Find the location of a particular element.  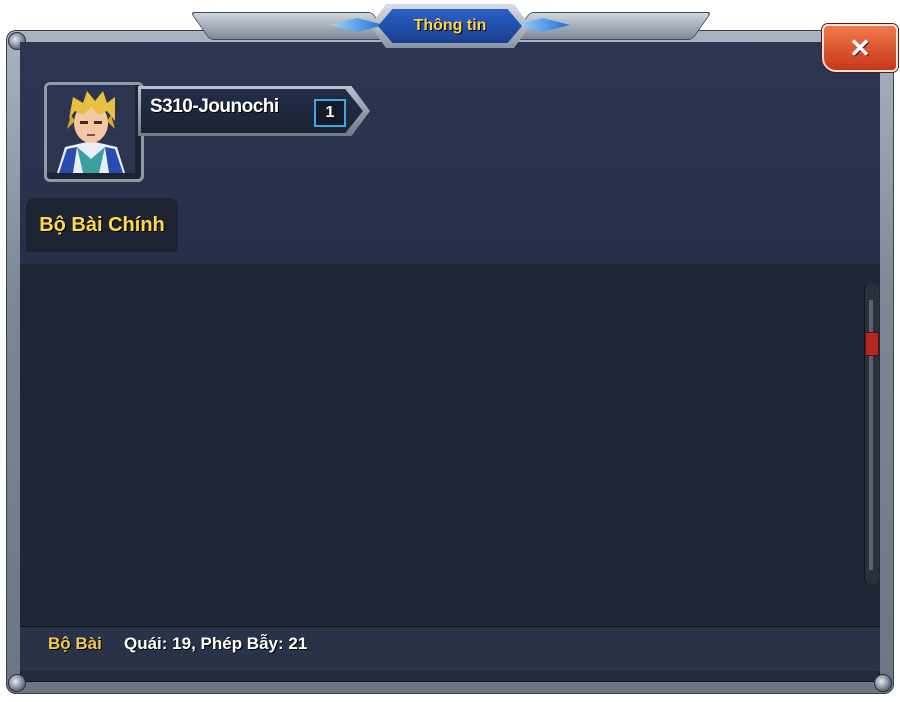

tab-main-deck-label: Bộ Bài Chính is located at coordinates (102, 224).